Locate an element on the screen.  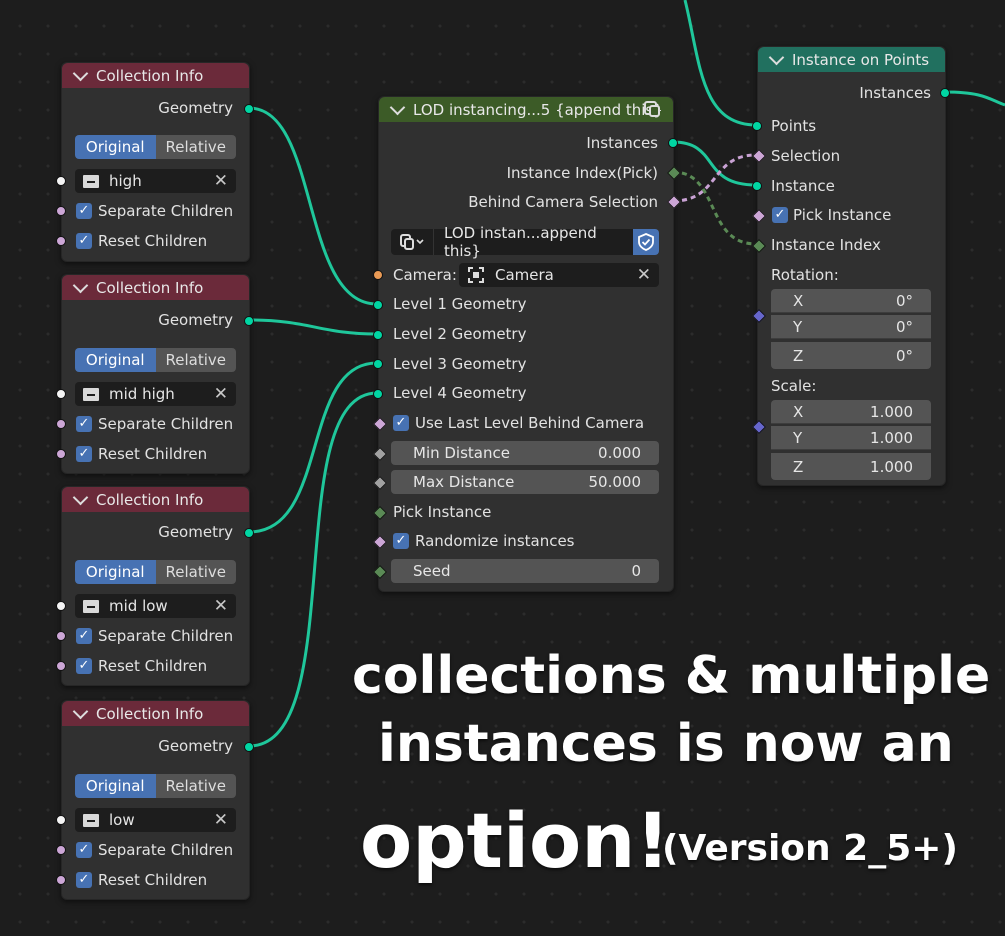
collection-field: low ✕ is located at coordinates (155, 820).